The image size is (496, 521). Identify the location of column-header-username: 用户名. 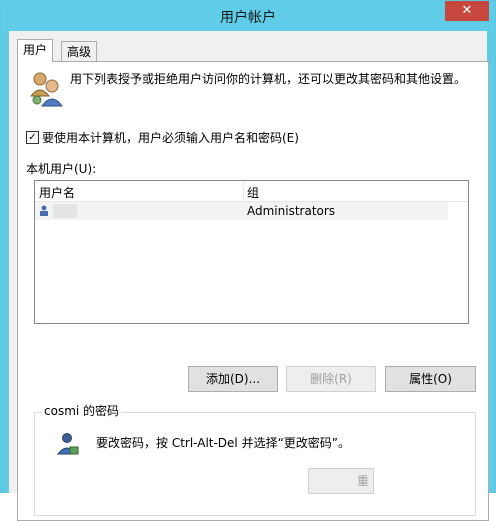
(57, 192).